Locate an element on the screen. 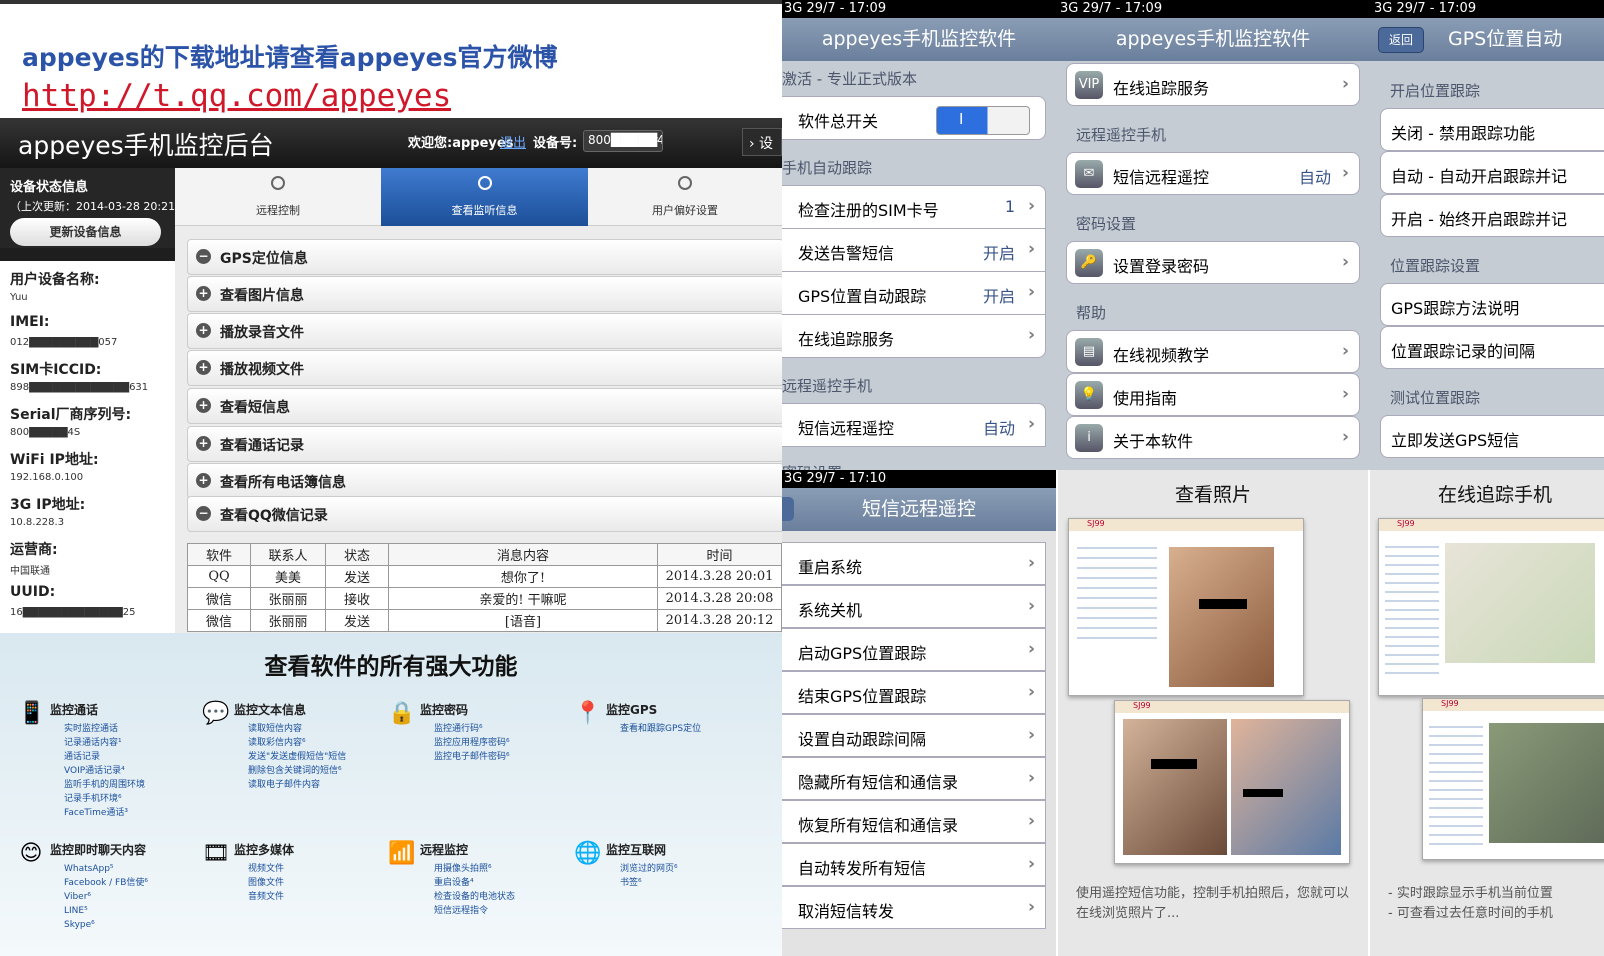 This screenshot has height=956, width=1604. cell-label: 在线追踪服务 is located at coordinates (1161, 88).